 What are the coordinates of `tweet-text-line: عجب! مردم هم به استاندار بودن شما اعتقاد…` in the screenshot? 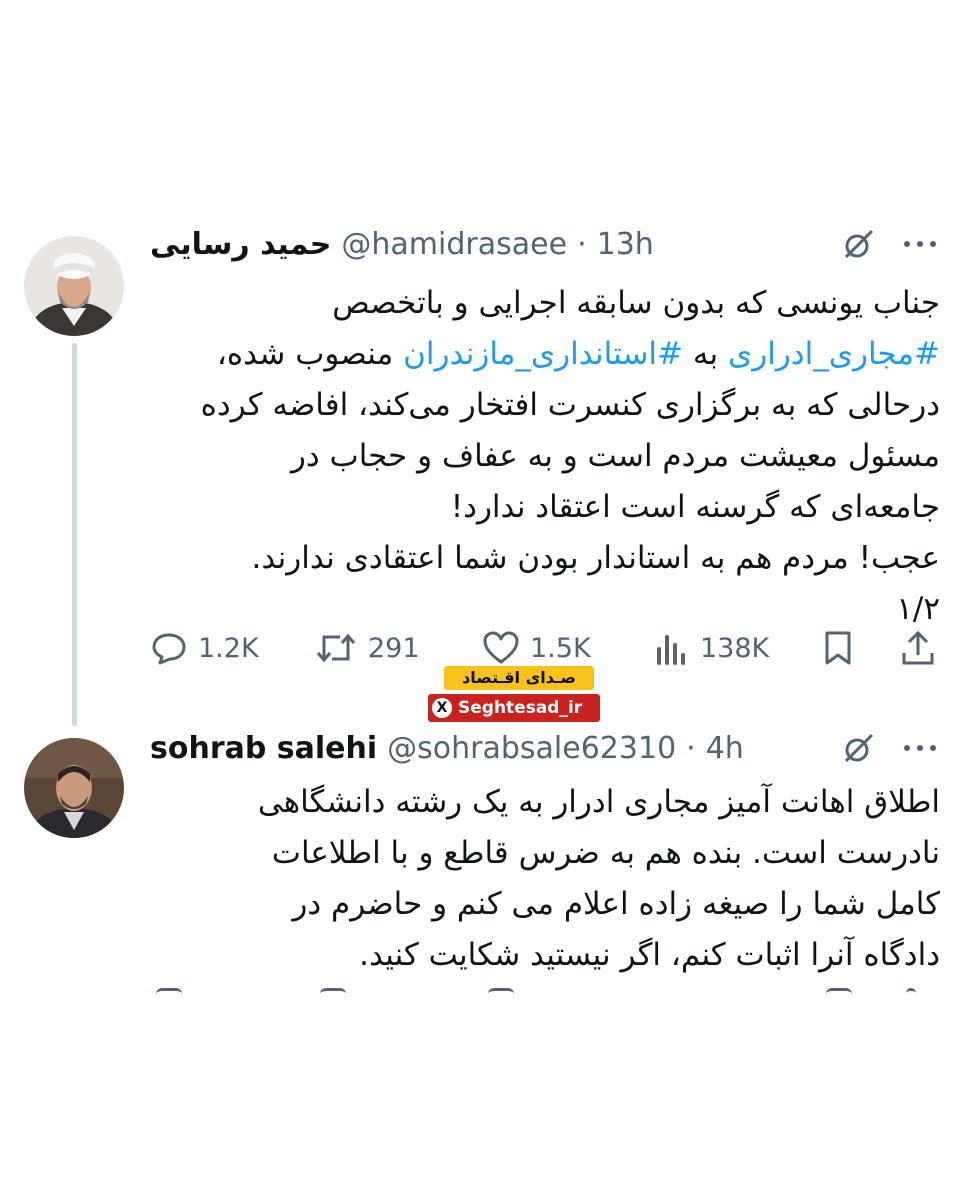 It's located at (540, 558).